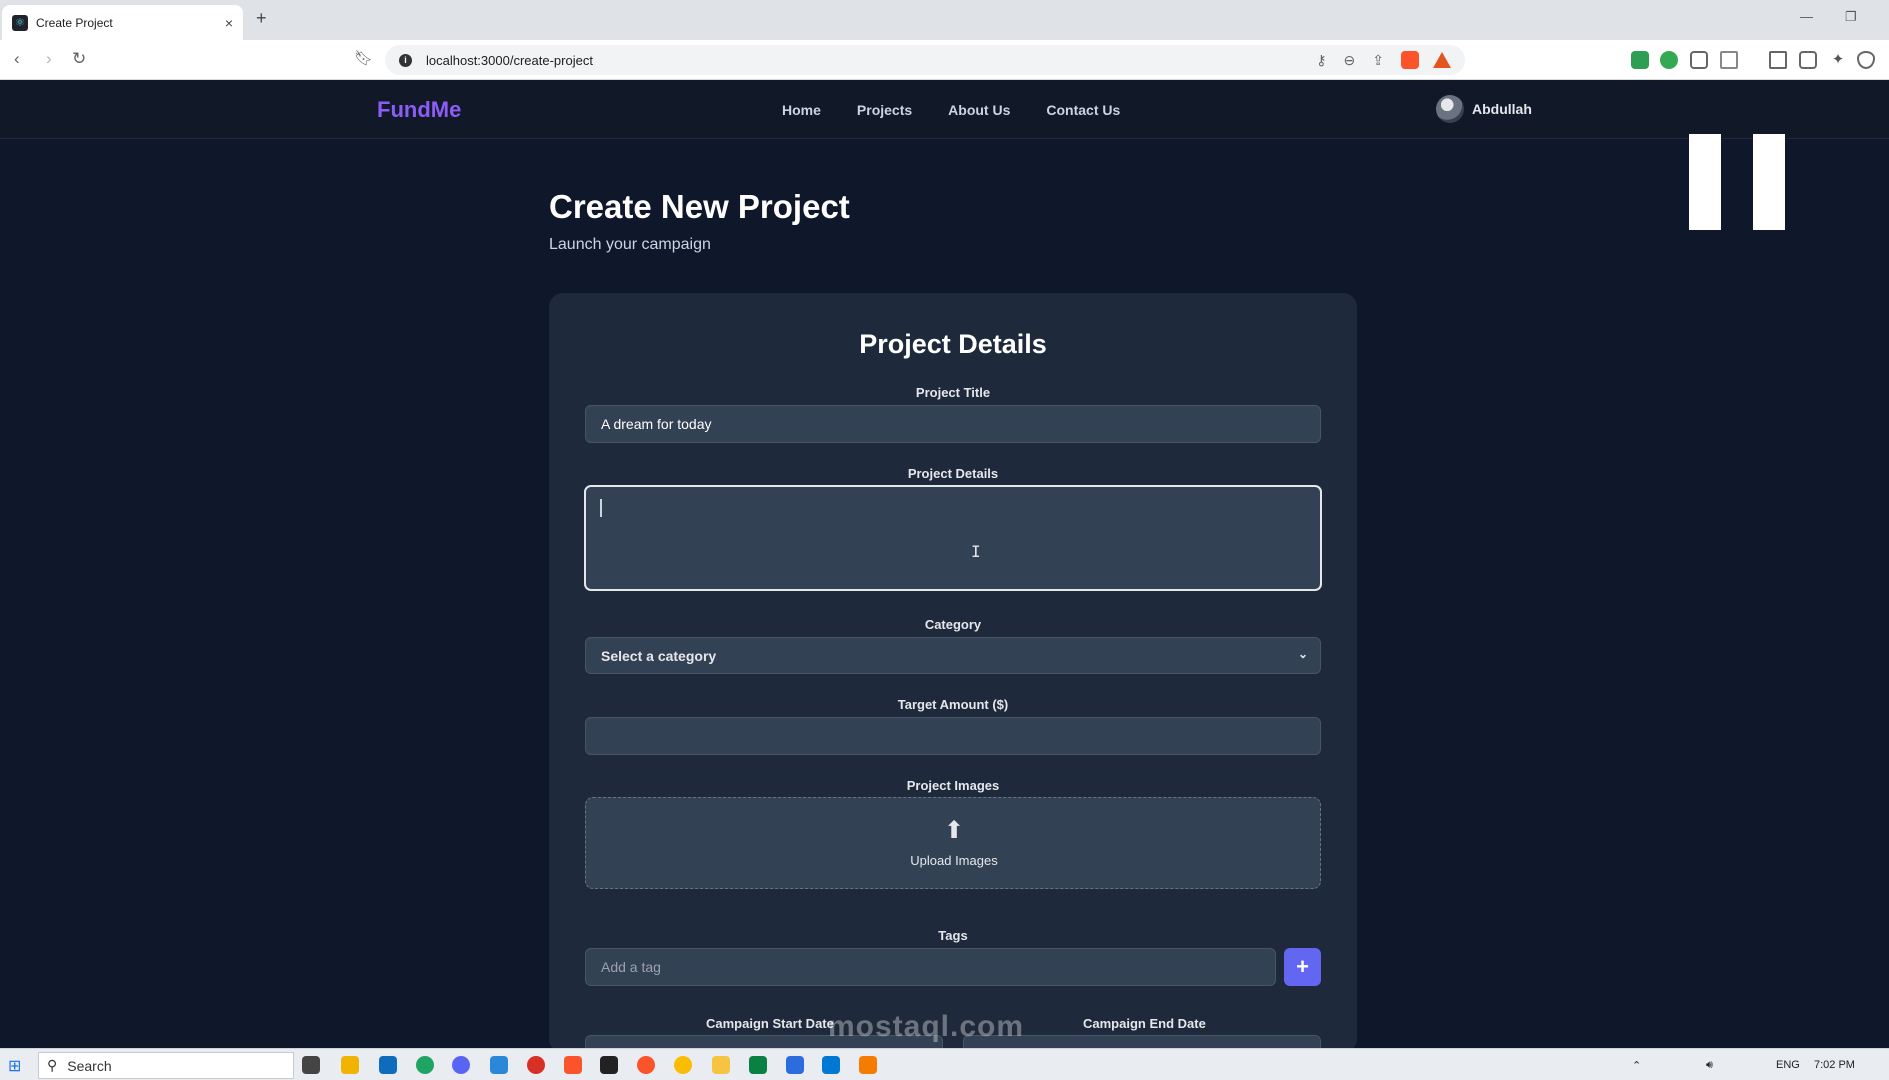 The height and width of the screenshot is (1080, 1889). Describe the element at coordinates (1302, 654) in the screenshot. I see `chevron-down-icon: ⌄` at that location.